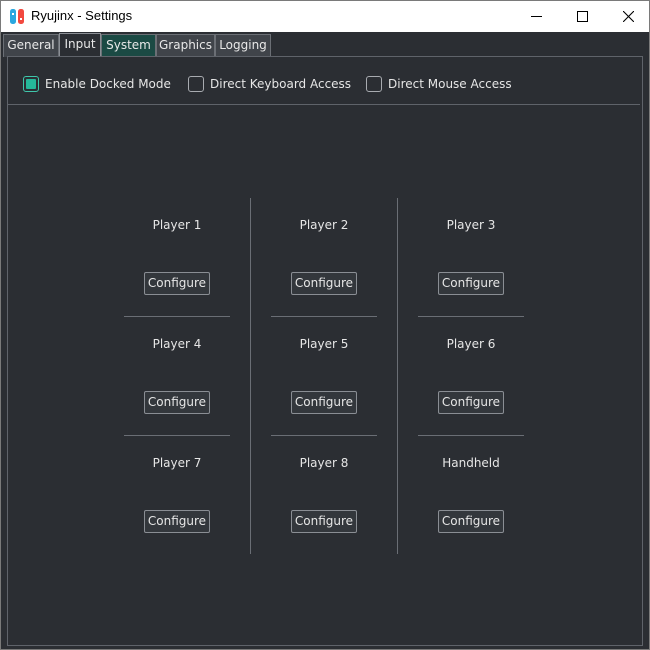 The image size is (650, 650). Describe the element at coordinates (17, 16) in the screenshot. I see `ryujinx-logo-icon` at that location.